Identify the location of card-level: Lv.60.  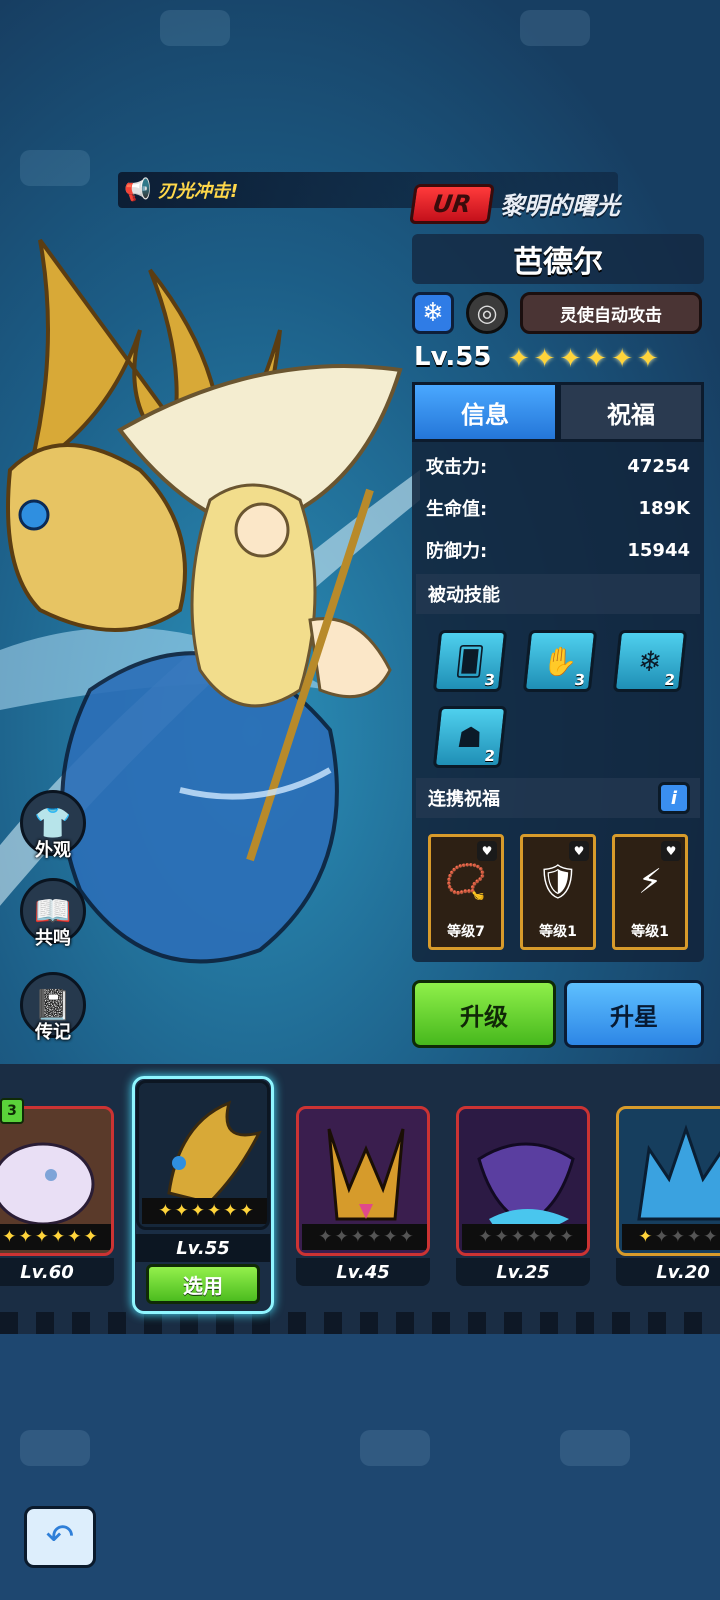
(57, 1272).